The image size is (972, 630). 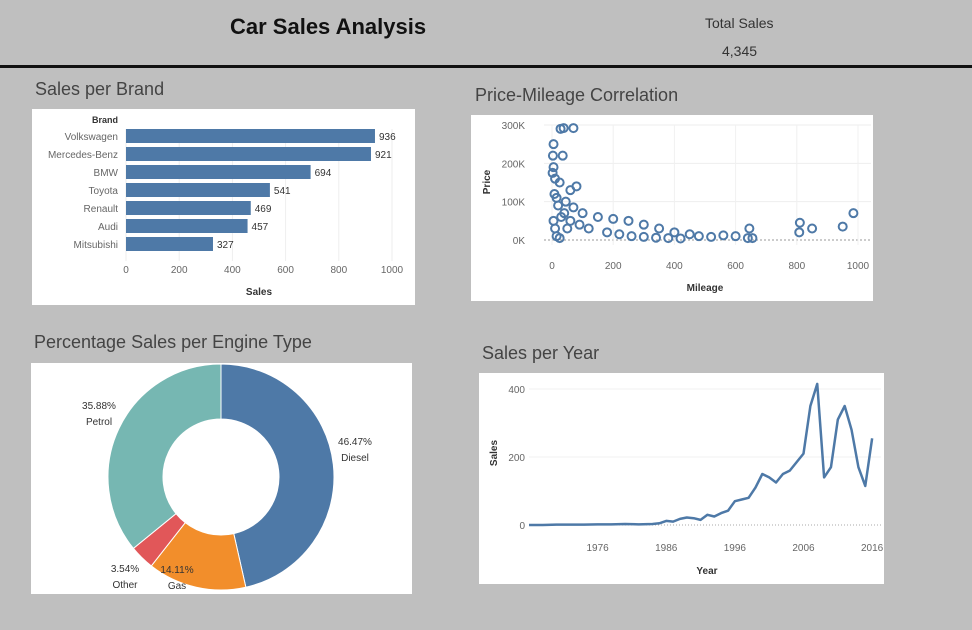 I want to click on sales-year-series-line, so click(x=701, y=454).